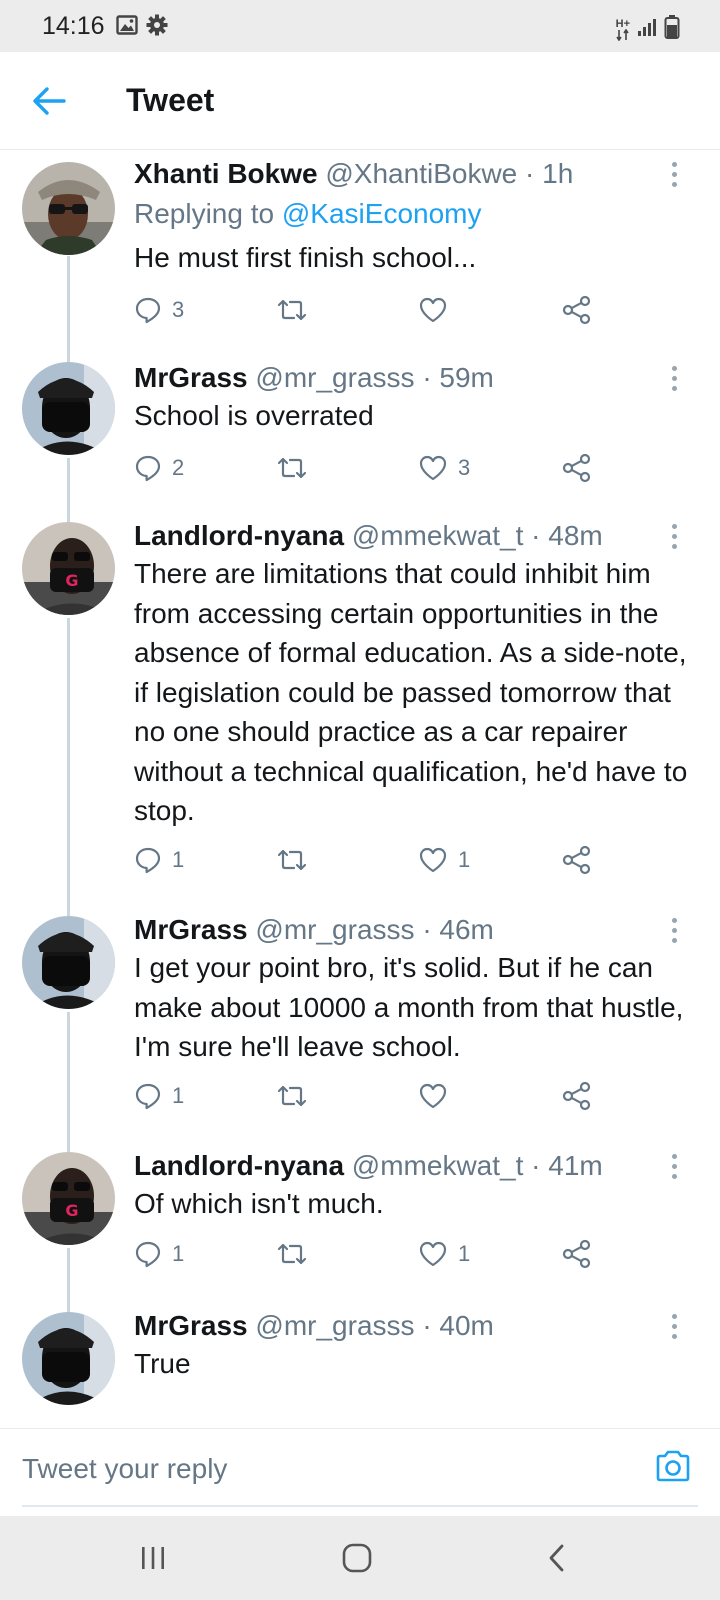 The height and width of the screenshot is (1600, 720). What do you see at coordinates (458, 377) in the screenshot?
I see `tweet-timestamp: · 59m` at bounding box center [458, 377].